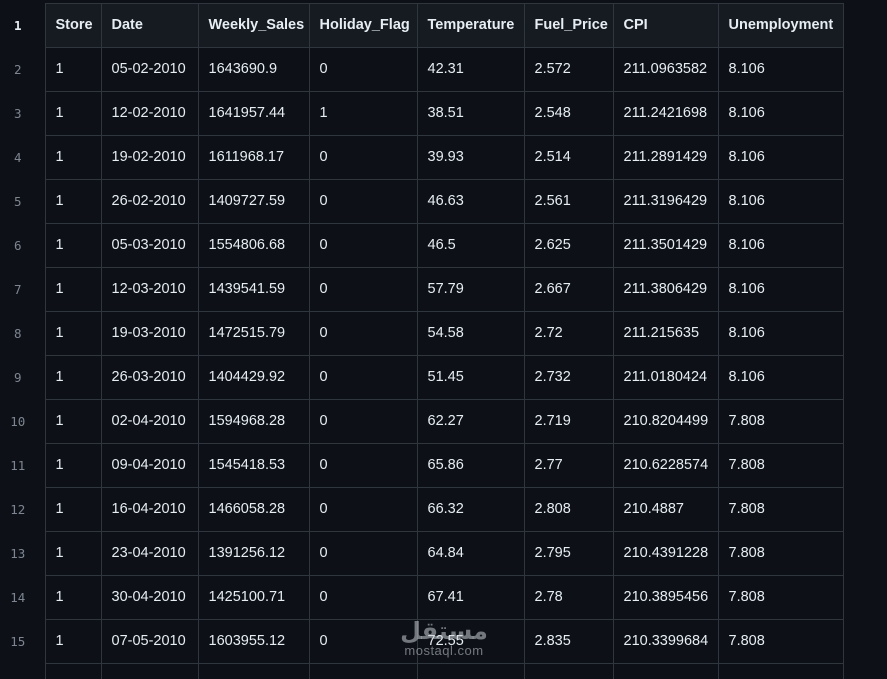  Describe the element at coordinates (568, 641) in the screenshot. I see `cell-fuel-price: 2.835` at that location.